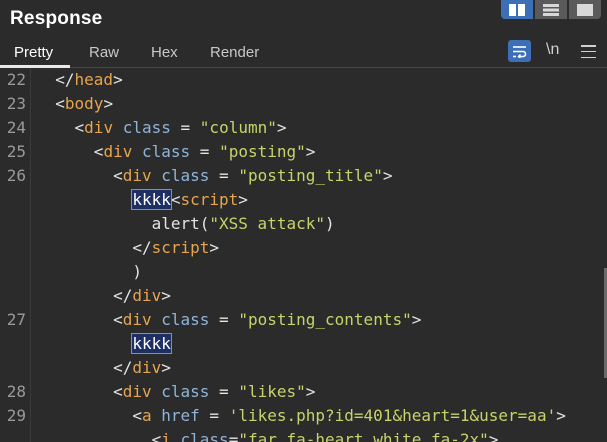  Describe the element at coordinates (325, 319) in the screenshot. I see `code-token: "posting_contents"` at that location.